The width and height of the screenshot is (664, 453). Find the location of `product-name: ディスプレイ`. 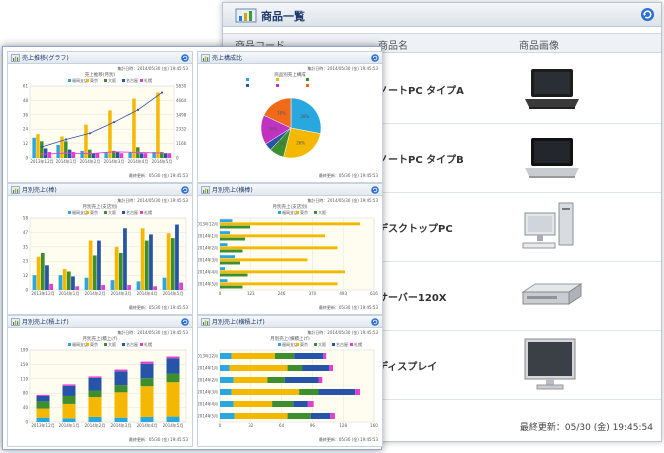

product-name: ディスプレイ is located at coordinates (408, 367).